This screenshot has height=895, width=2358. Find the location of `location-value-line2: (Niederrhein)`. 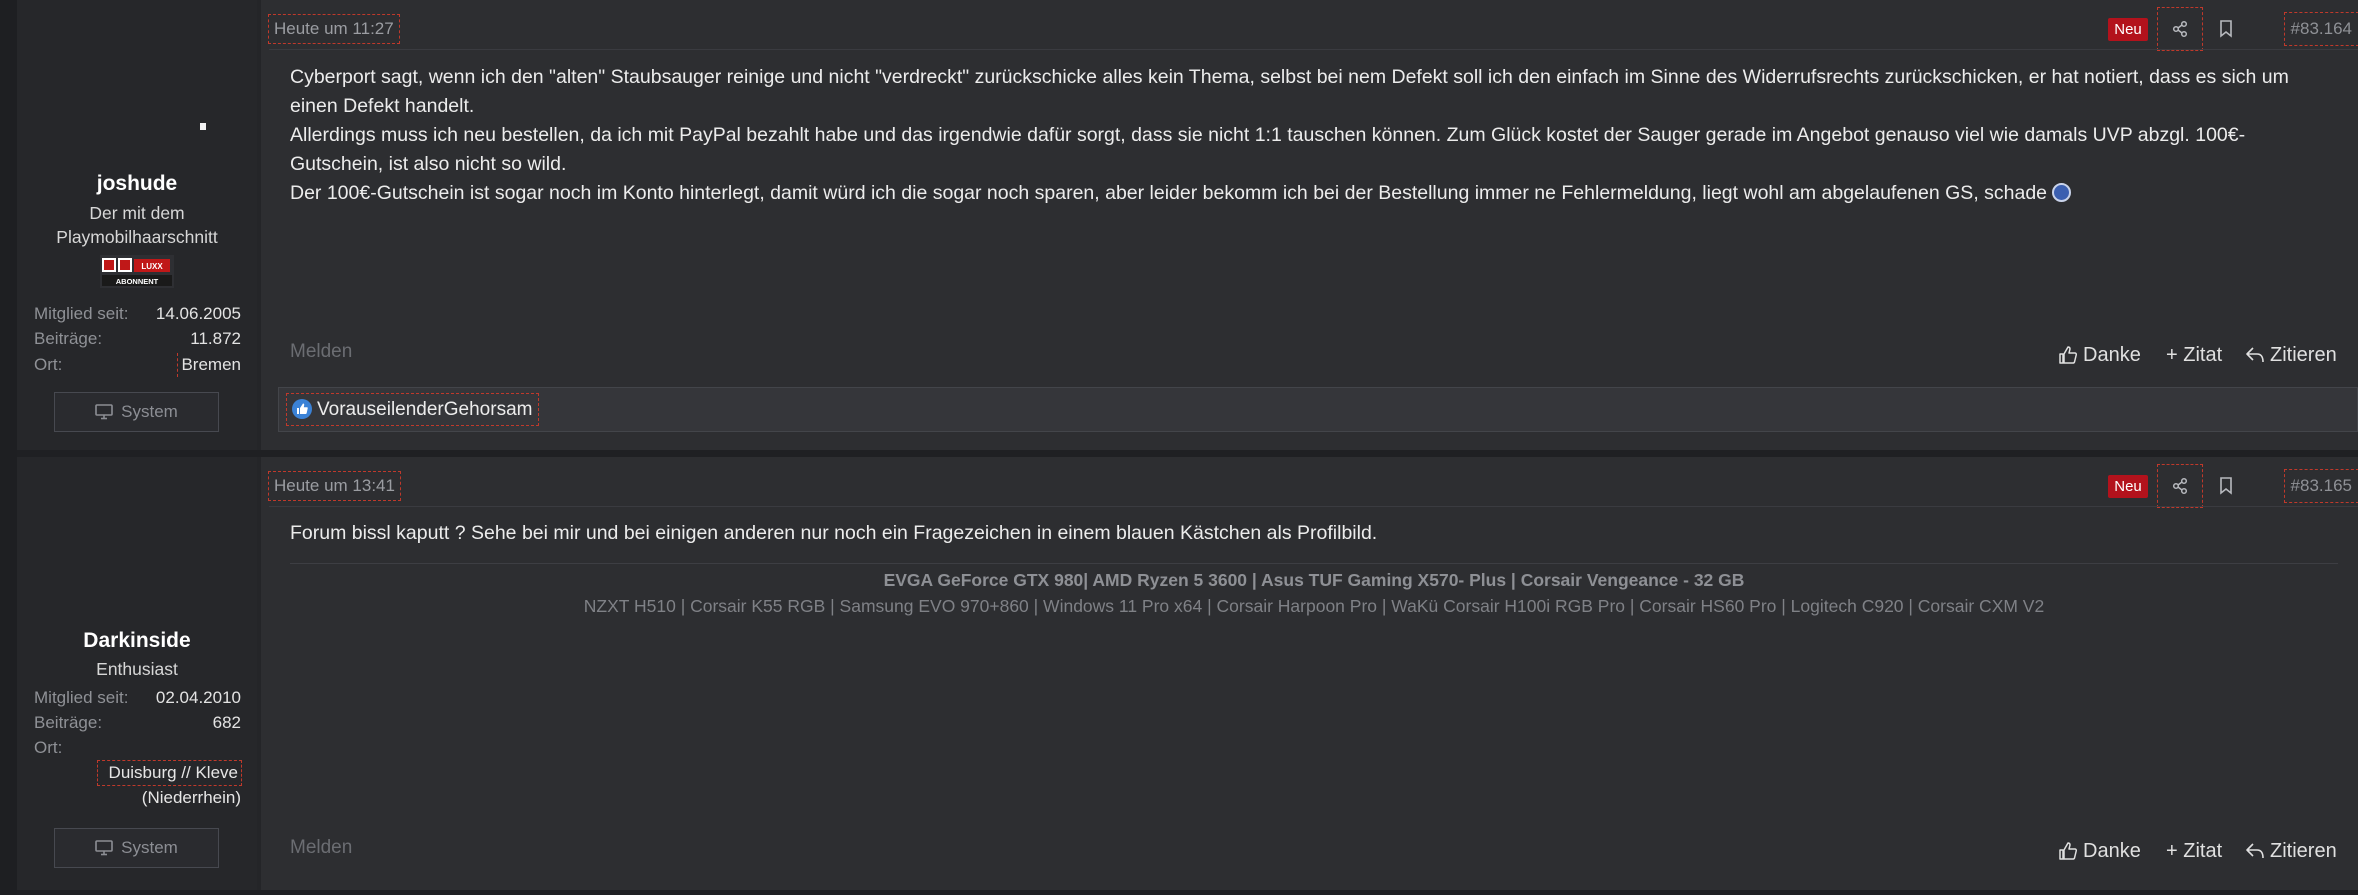

location-value-line2: (Niederrhein) is located at coordinates (191, 797).